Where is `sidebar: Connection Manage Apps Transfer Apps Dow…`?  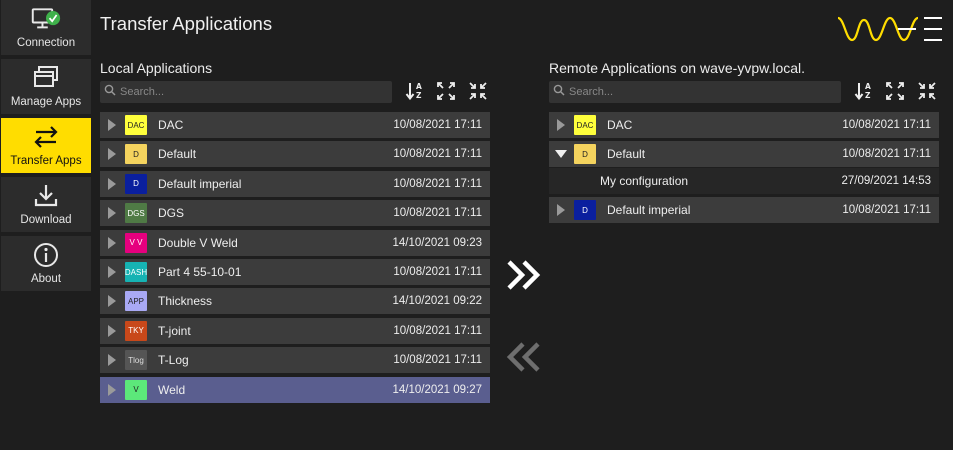
sidebar: Connection Manage Apps Transfer Apps Dow… is located at coordinates (46, 225).